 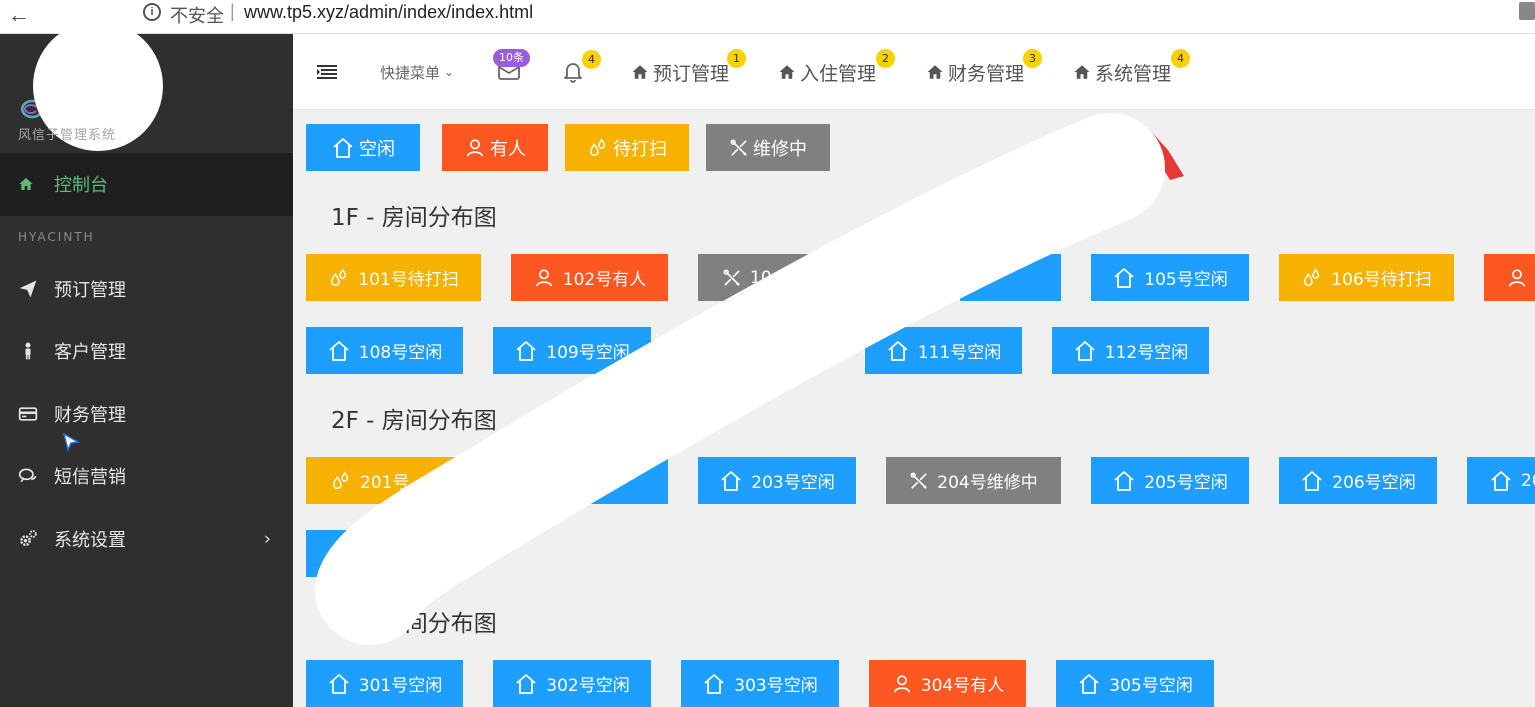 What do you see at coordinates (1358, 480) in the screenshot?
I see `room-button: 206号空闲` at bounding box center [1358, 480].